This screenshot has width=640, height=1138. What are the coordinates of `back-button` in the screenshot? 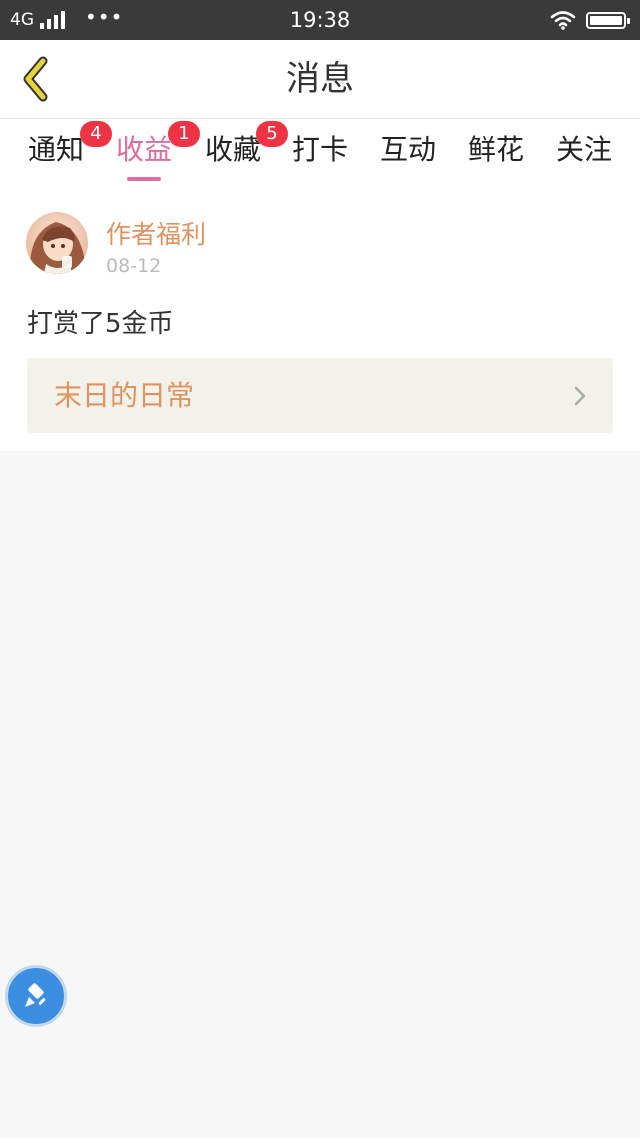 It's located at (36, 79).